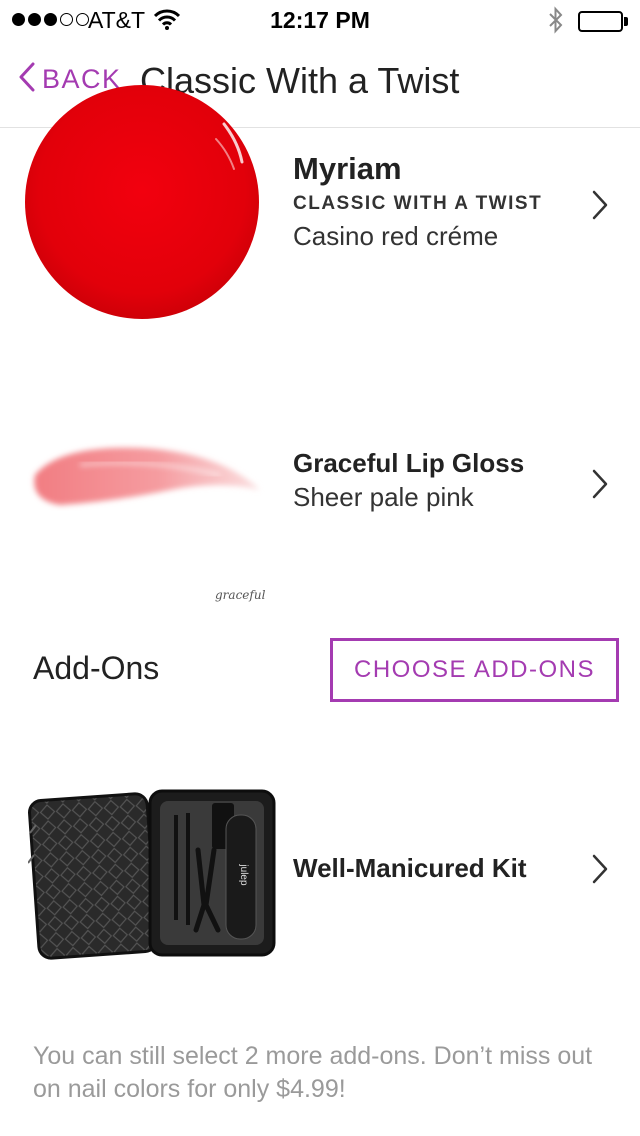  What do you see at coordinates (396, 236) in the screenshot?
I see `product-description: Casino red créme` at bounding box center [396, 236].